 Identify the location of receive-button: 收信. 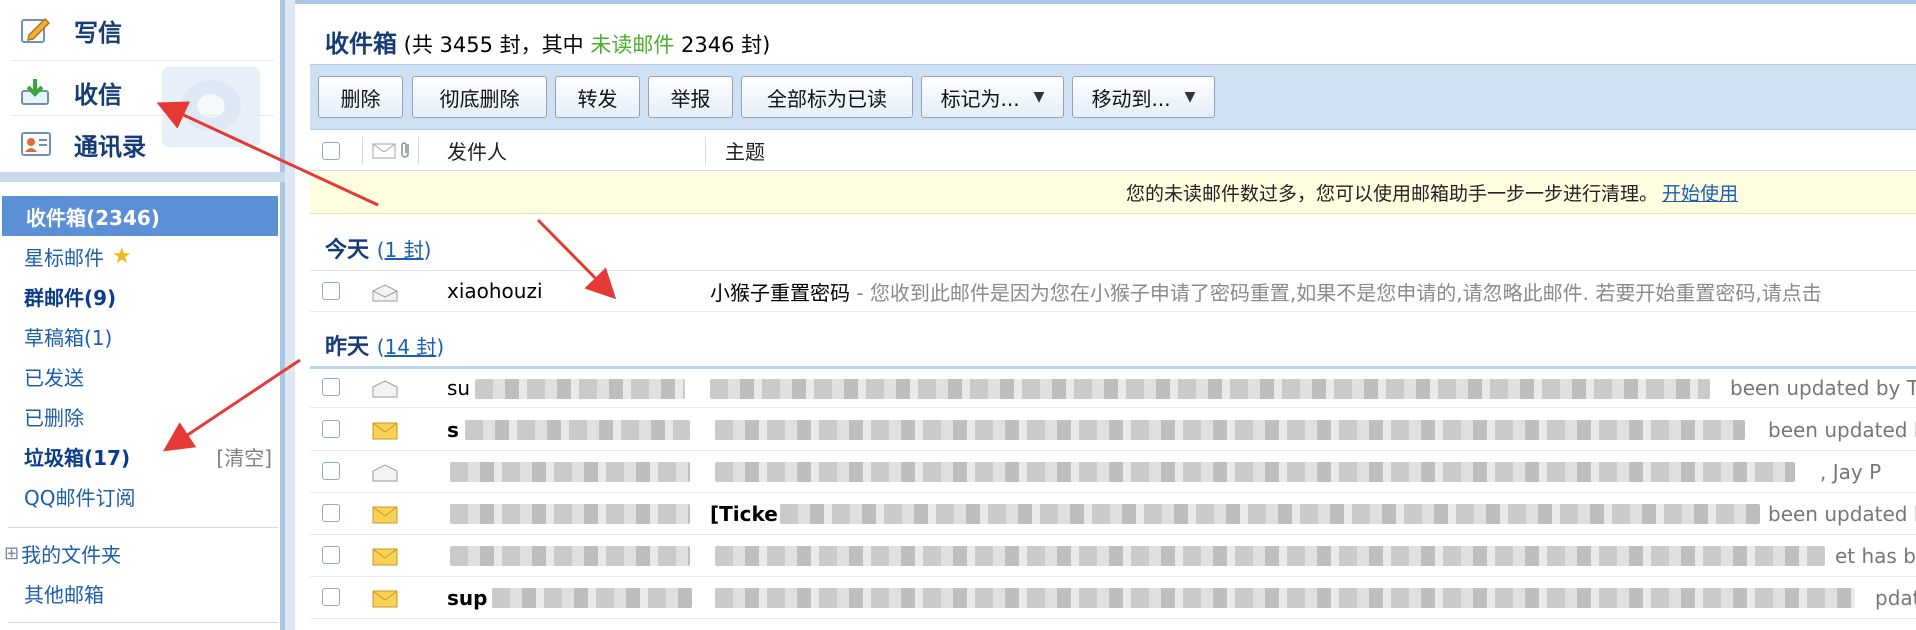
(143, 92).